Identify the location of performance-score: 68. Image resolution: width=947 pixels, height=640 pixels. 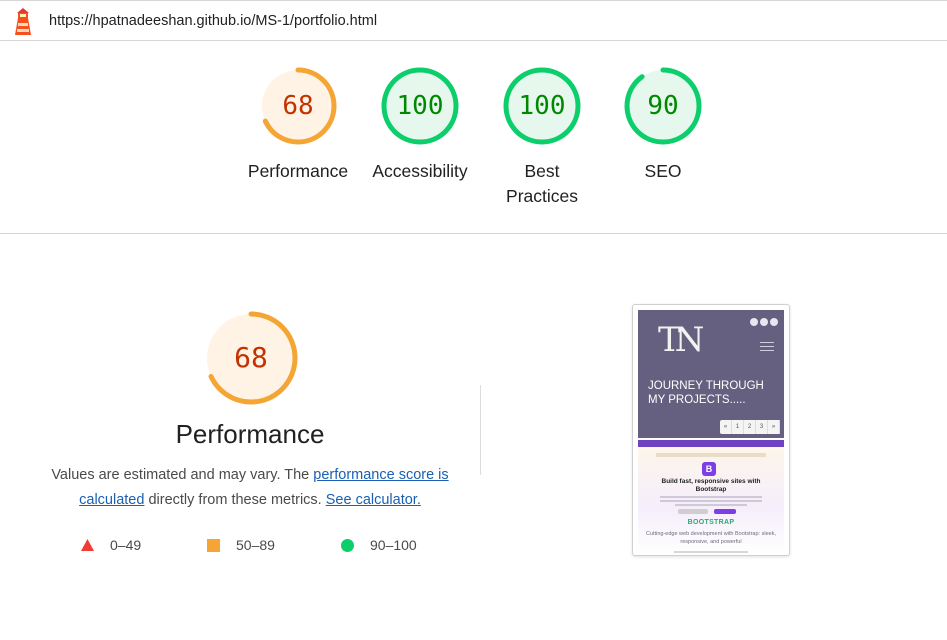
(251, 357).